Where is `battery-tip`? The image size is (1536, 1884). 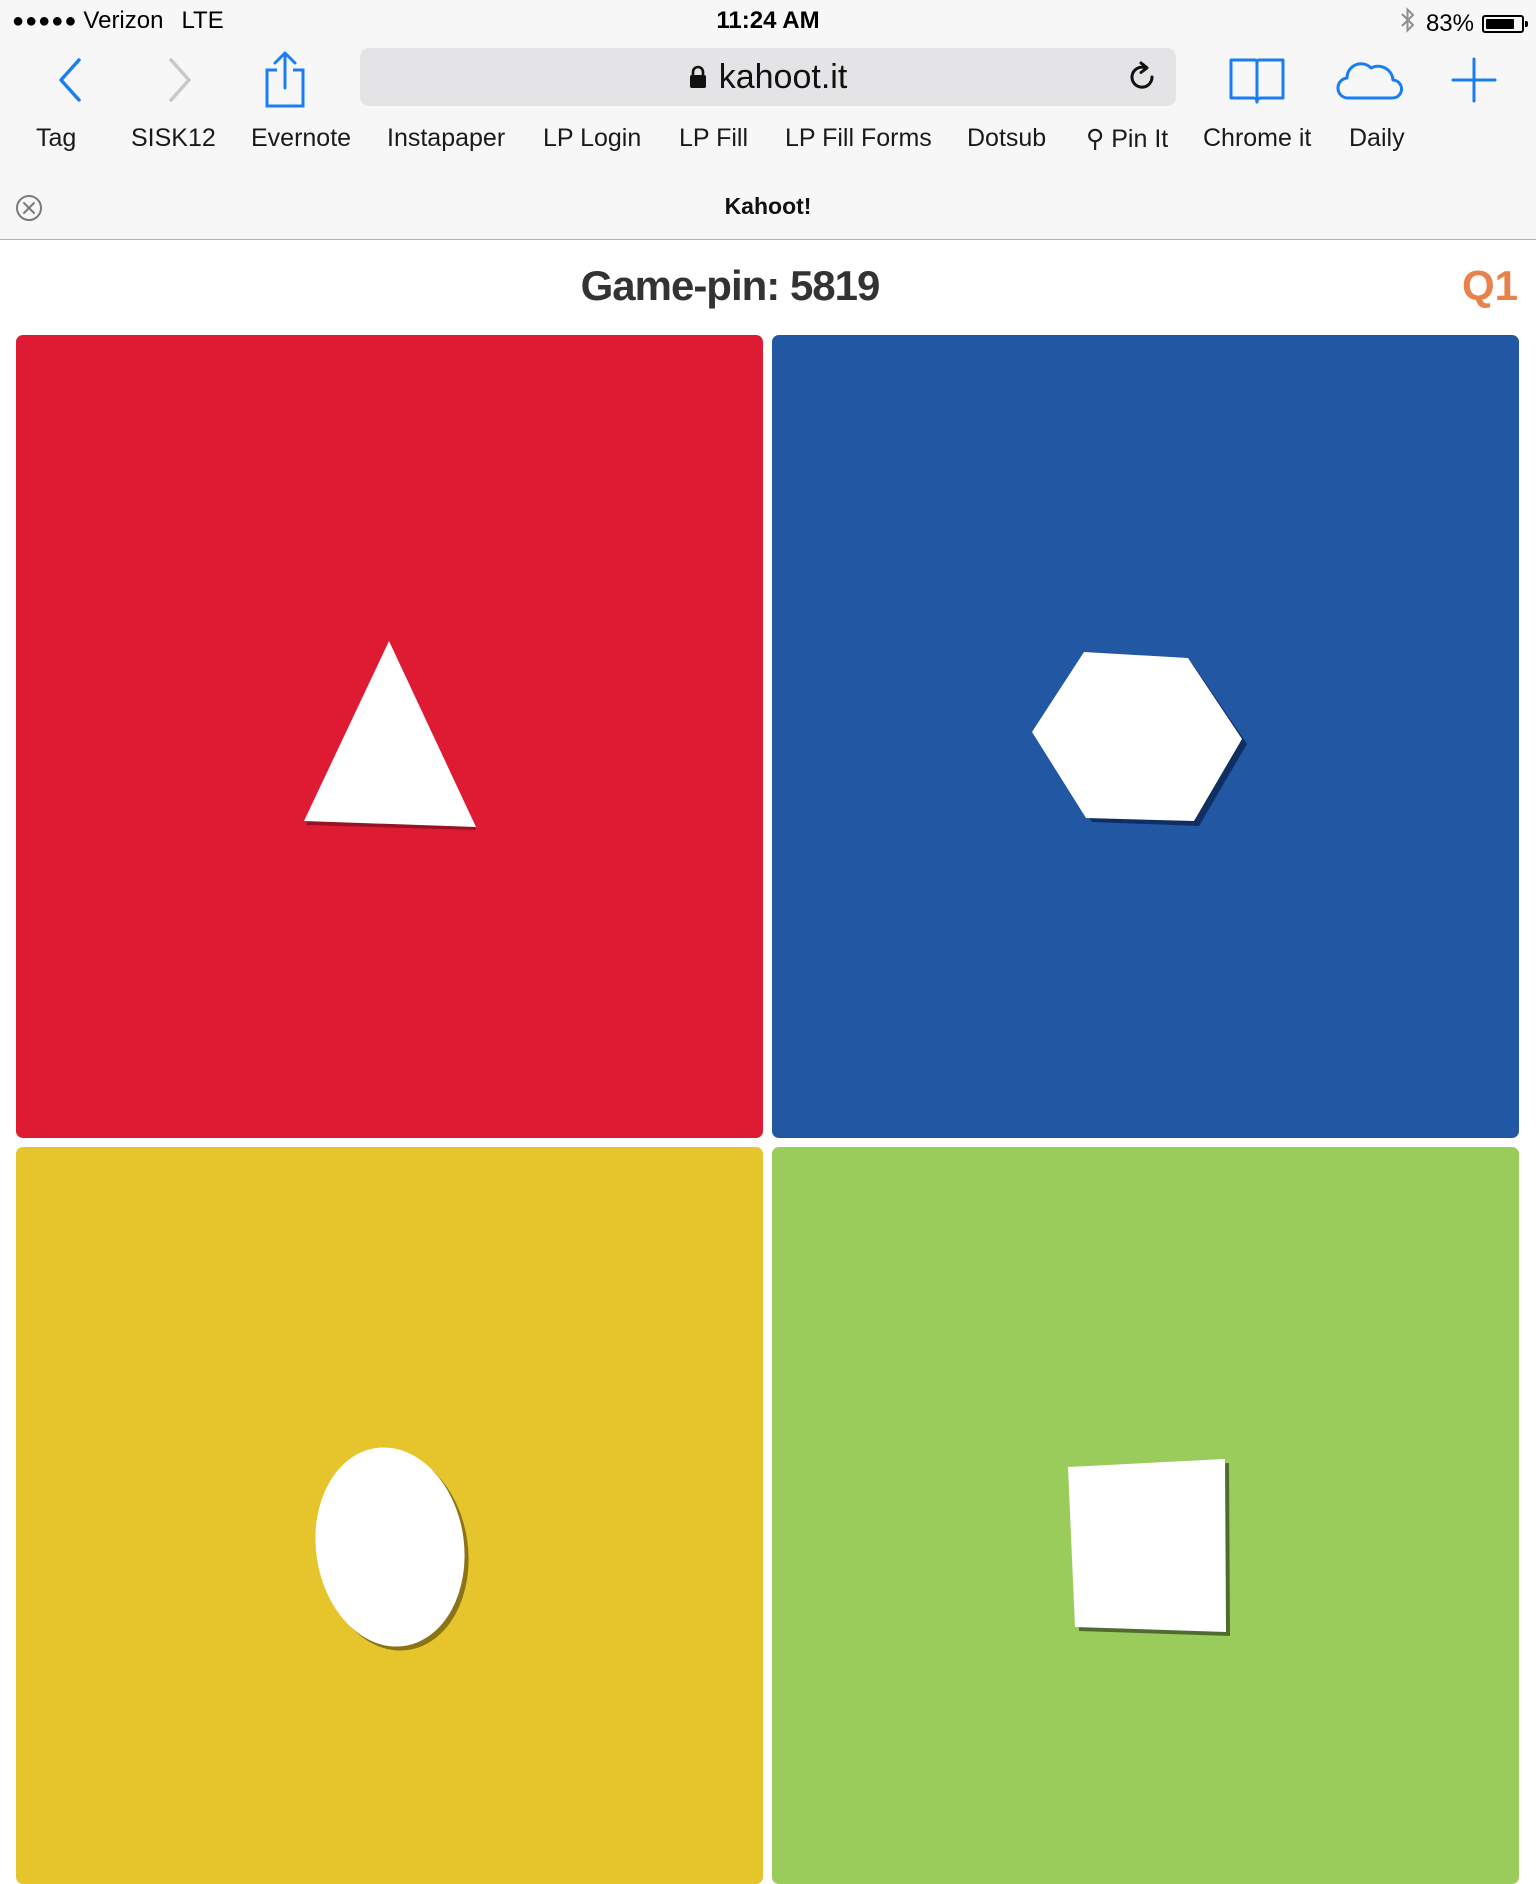
battery-tip is located at coordinates (1526, 23).